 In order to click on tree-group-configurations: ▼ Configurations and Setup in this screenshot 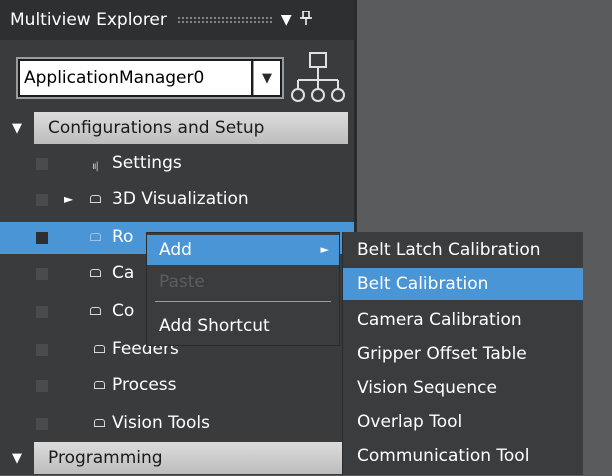, I will do `click(177, 128)`.